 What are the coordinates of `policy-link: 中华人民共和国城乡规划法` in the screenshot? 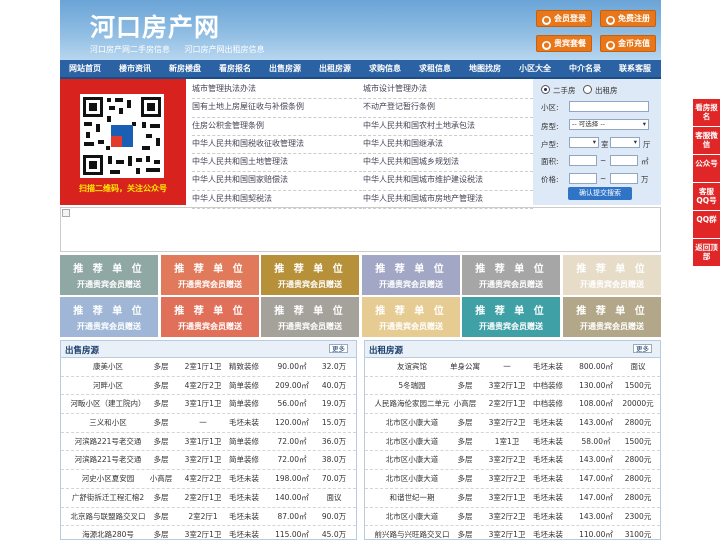 It's located at (448, 163).